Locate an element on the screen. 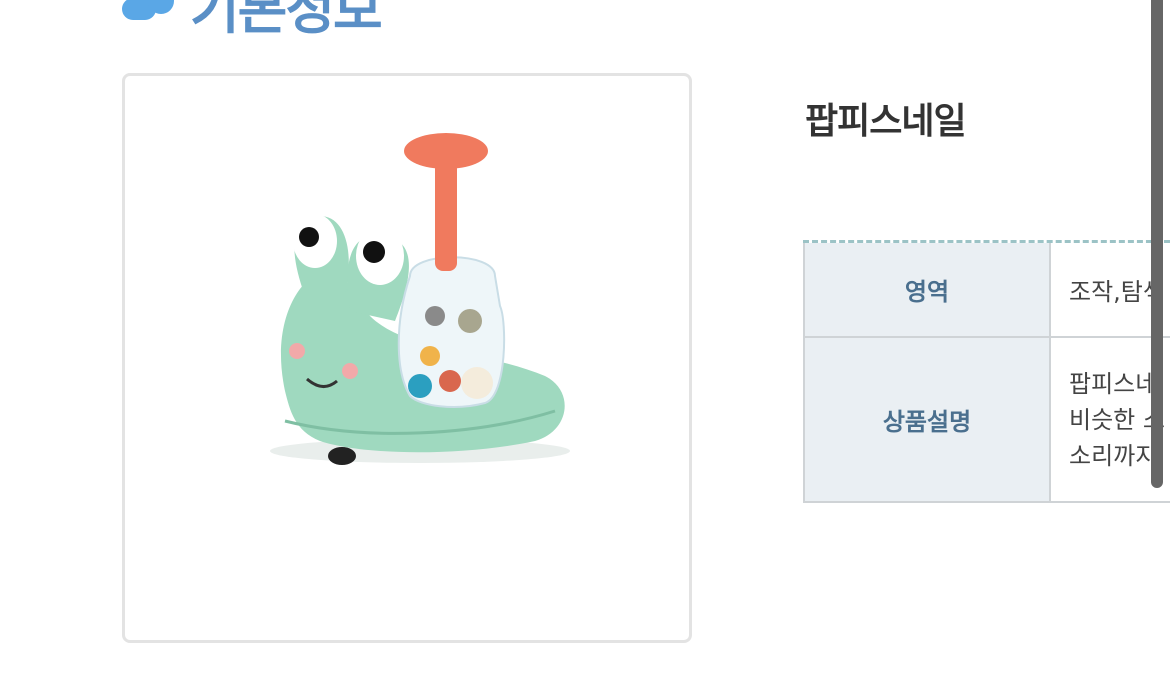 The height and width of the screenshot is (681, 1170). section-heading: 기본정보 is located at coordinates (252, 20).